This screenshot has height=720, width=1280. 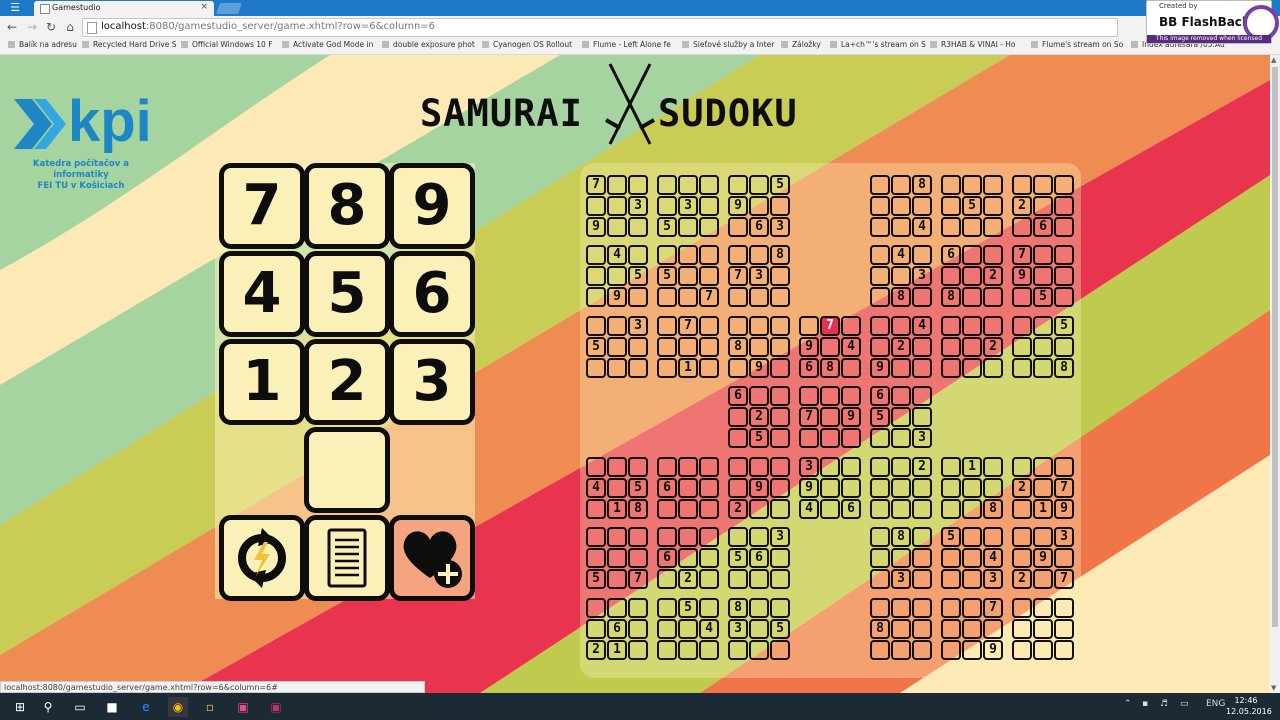 I want to click on clear-key, so click(x=347, y=470).